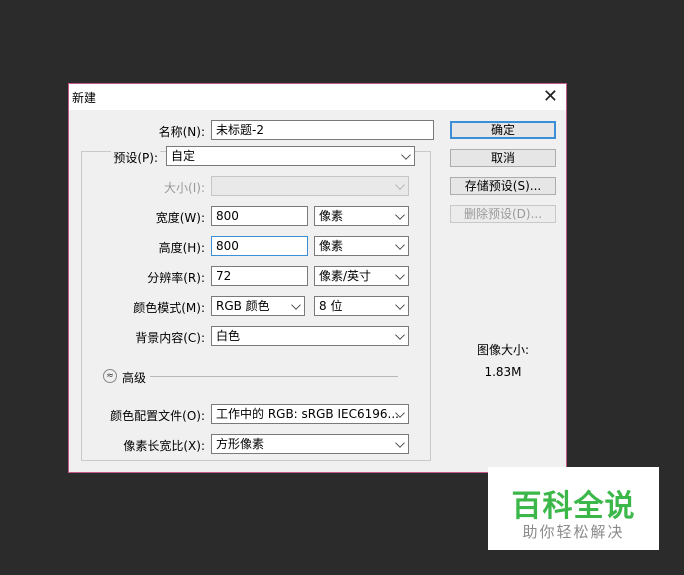 This screenshot has width=684, height=575. Describe the element at coordinates (135, 157) in the screenshot. I see `preset-label: 预设(P):` at that location.